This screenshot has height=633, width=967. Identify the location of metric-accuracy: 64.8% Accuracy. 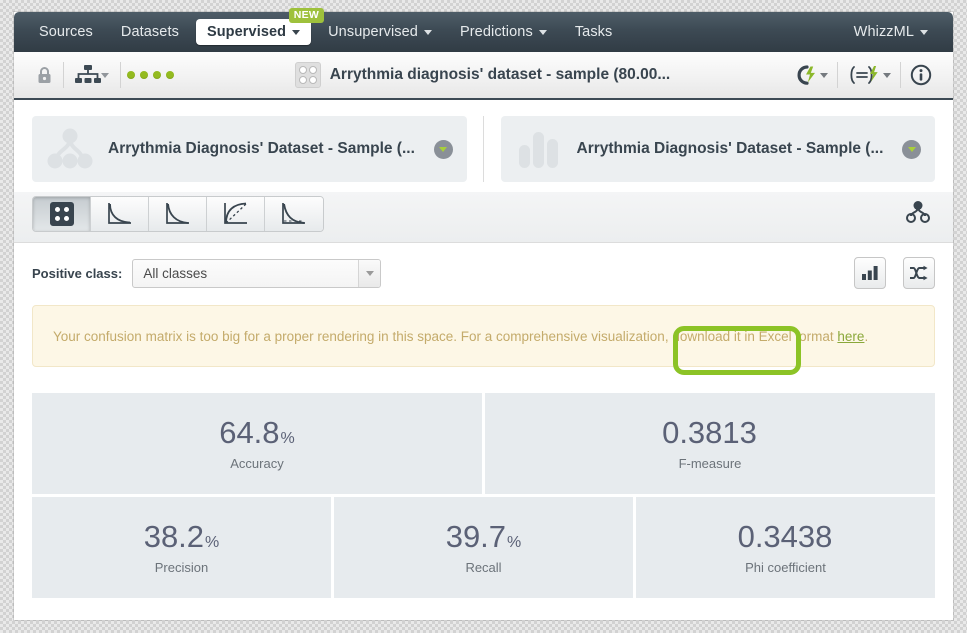
(257, 443).